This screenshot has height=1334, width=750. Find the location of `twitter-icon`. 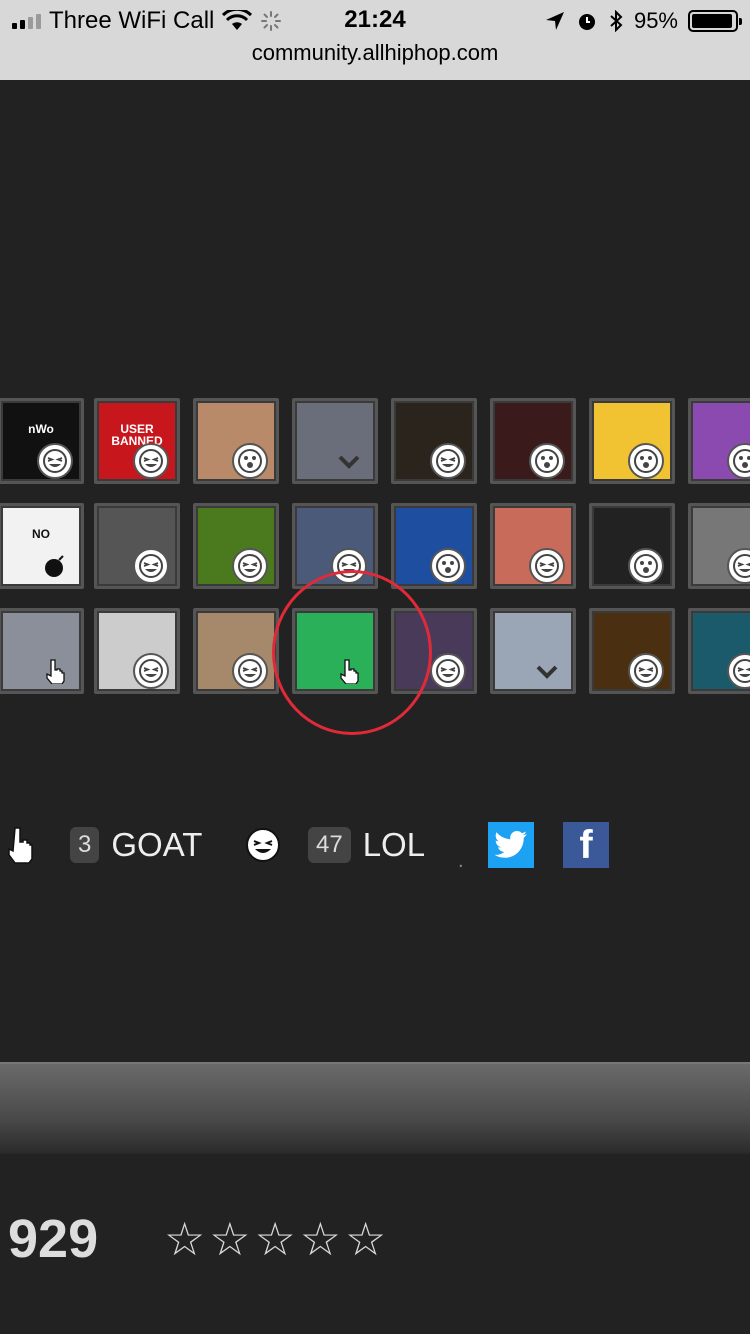

twitter-icon is located at coordinates (511, 845).